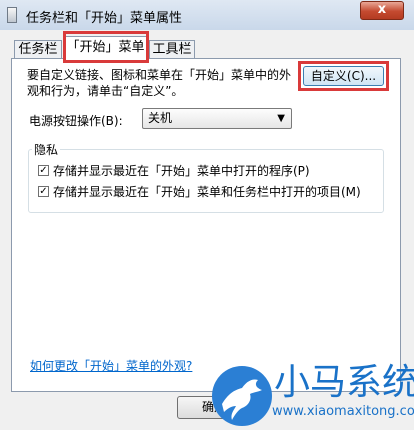  I want to click on taskbar-properties-icon, so click(12, 15).